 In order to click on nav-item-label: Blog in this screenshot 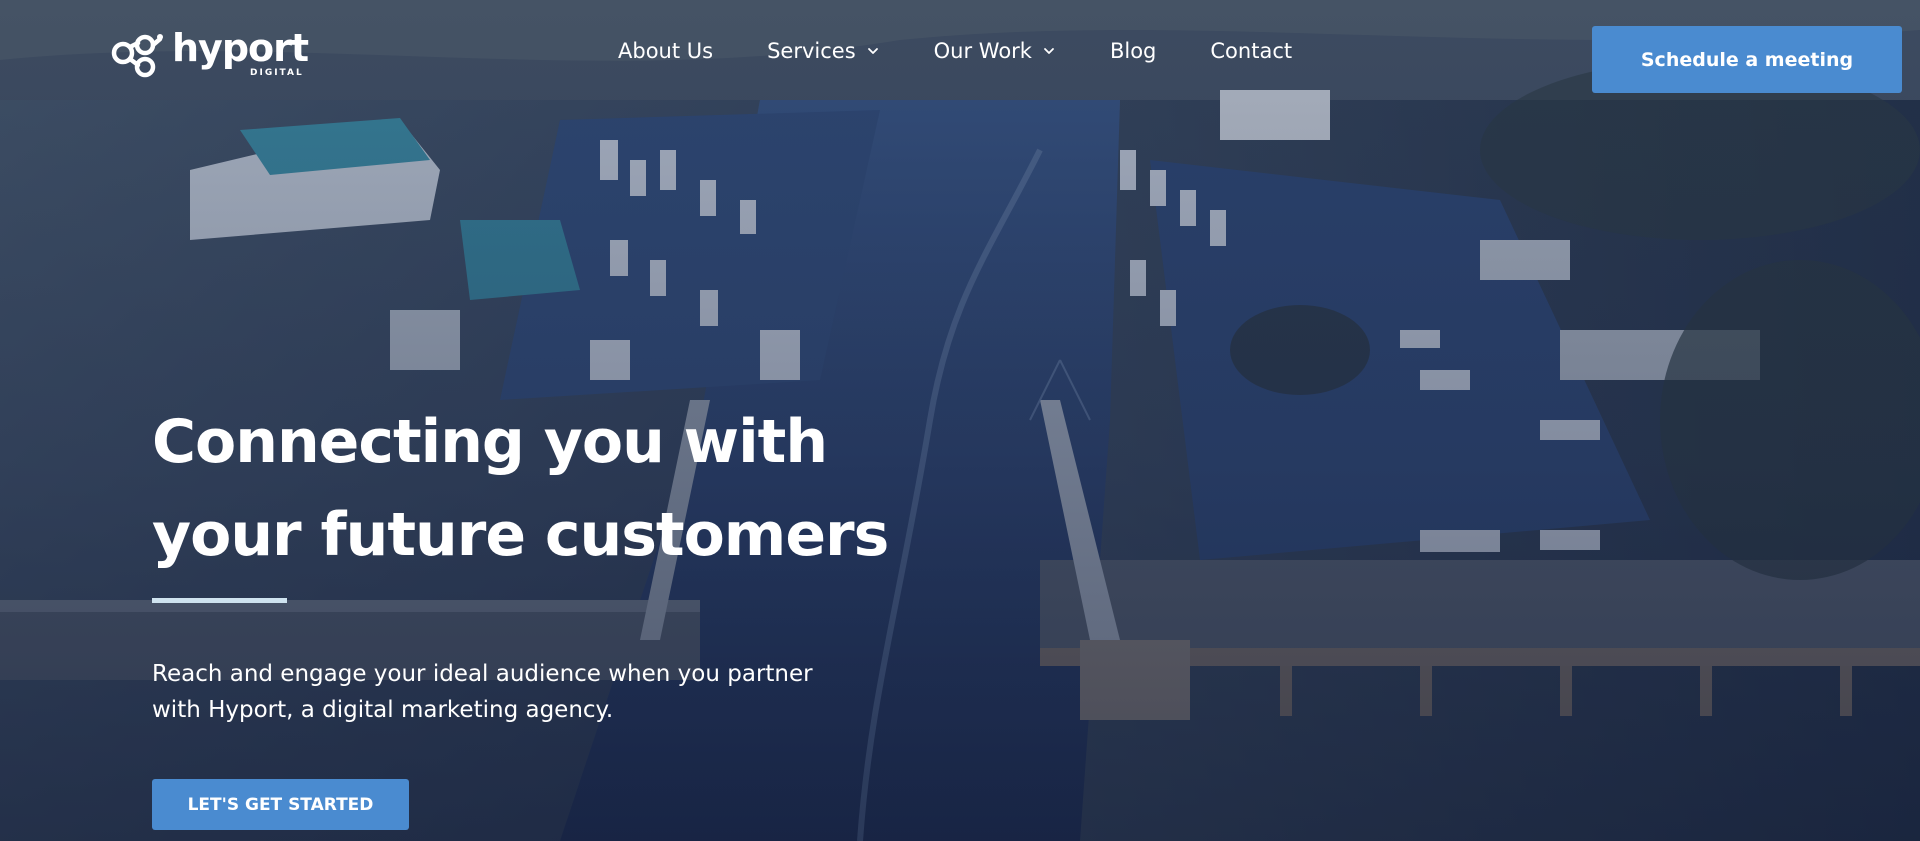, I will do `click(1133, 51)`.